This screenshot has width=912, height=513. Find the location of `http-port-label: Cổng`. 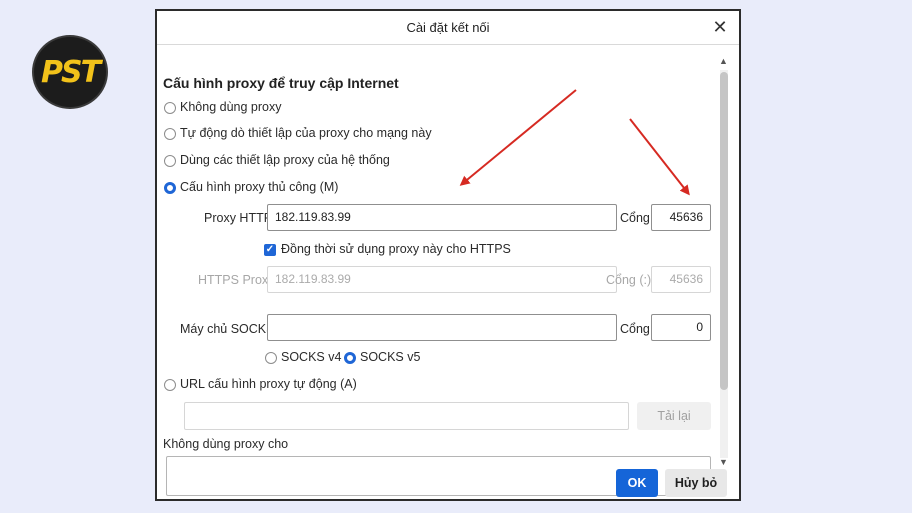

http-port-label: Cổng is located at coordinates (635, 218).